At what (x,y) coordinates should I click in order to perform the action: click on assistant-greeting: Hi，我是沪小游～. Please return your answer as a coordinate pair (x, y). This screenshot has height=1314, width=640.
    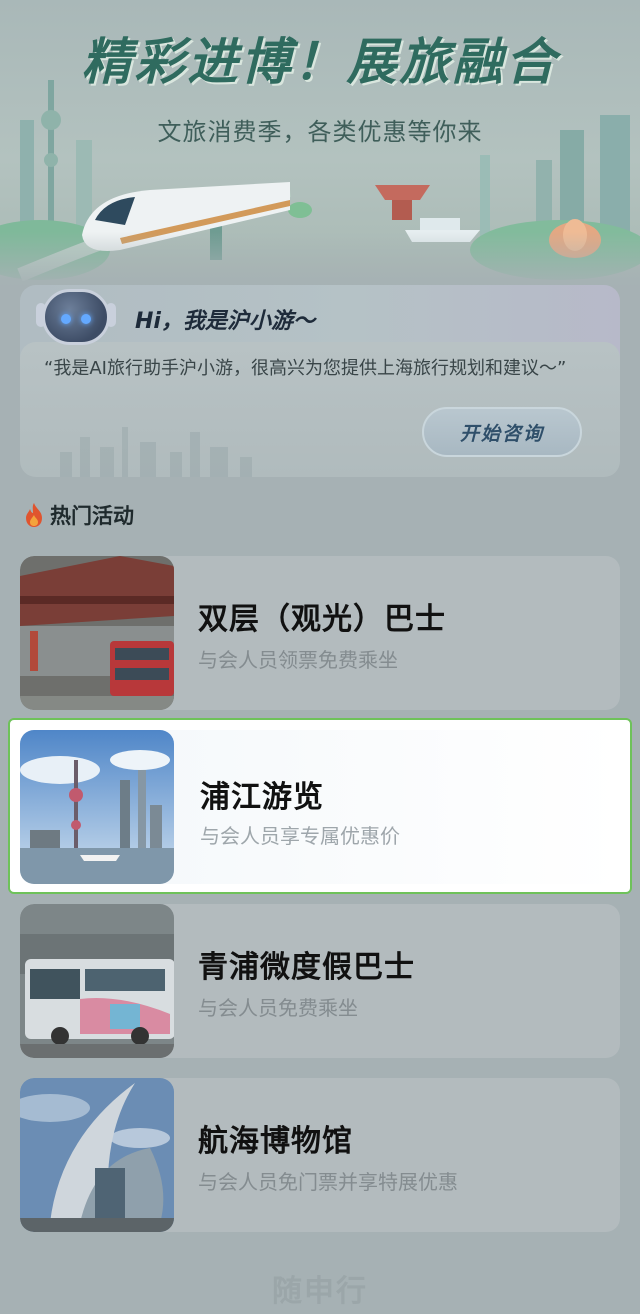
    Looking at the image, I should click on (225, 321).